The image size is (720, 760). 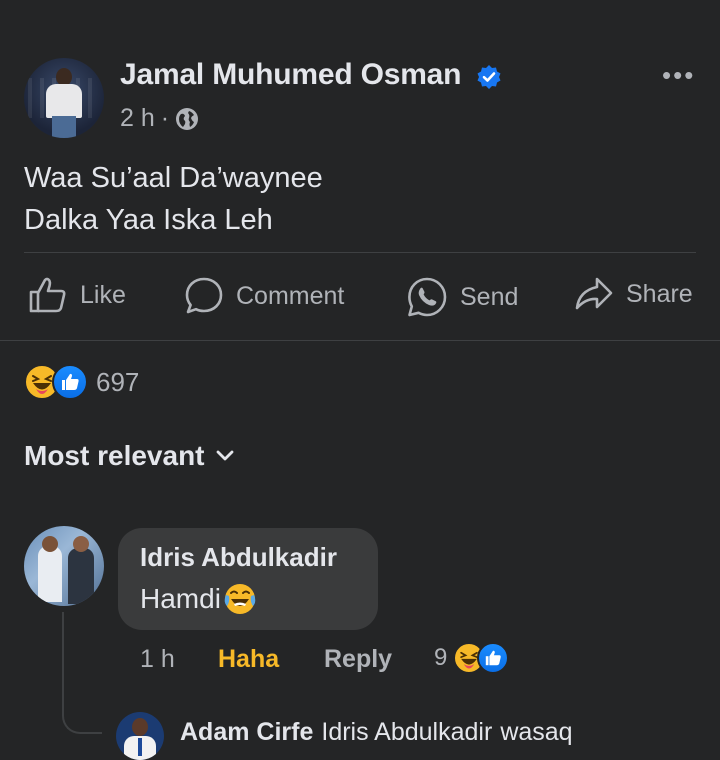 I want to click on tears-of-joy-emoji-icon, so click(x=240, y=599).